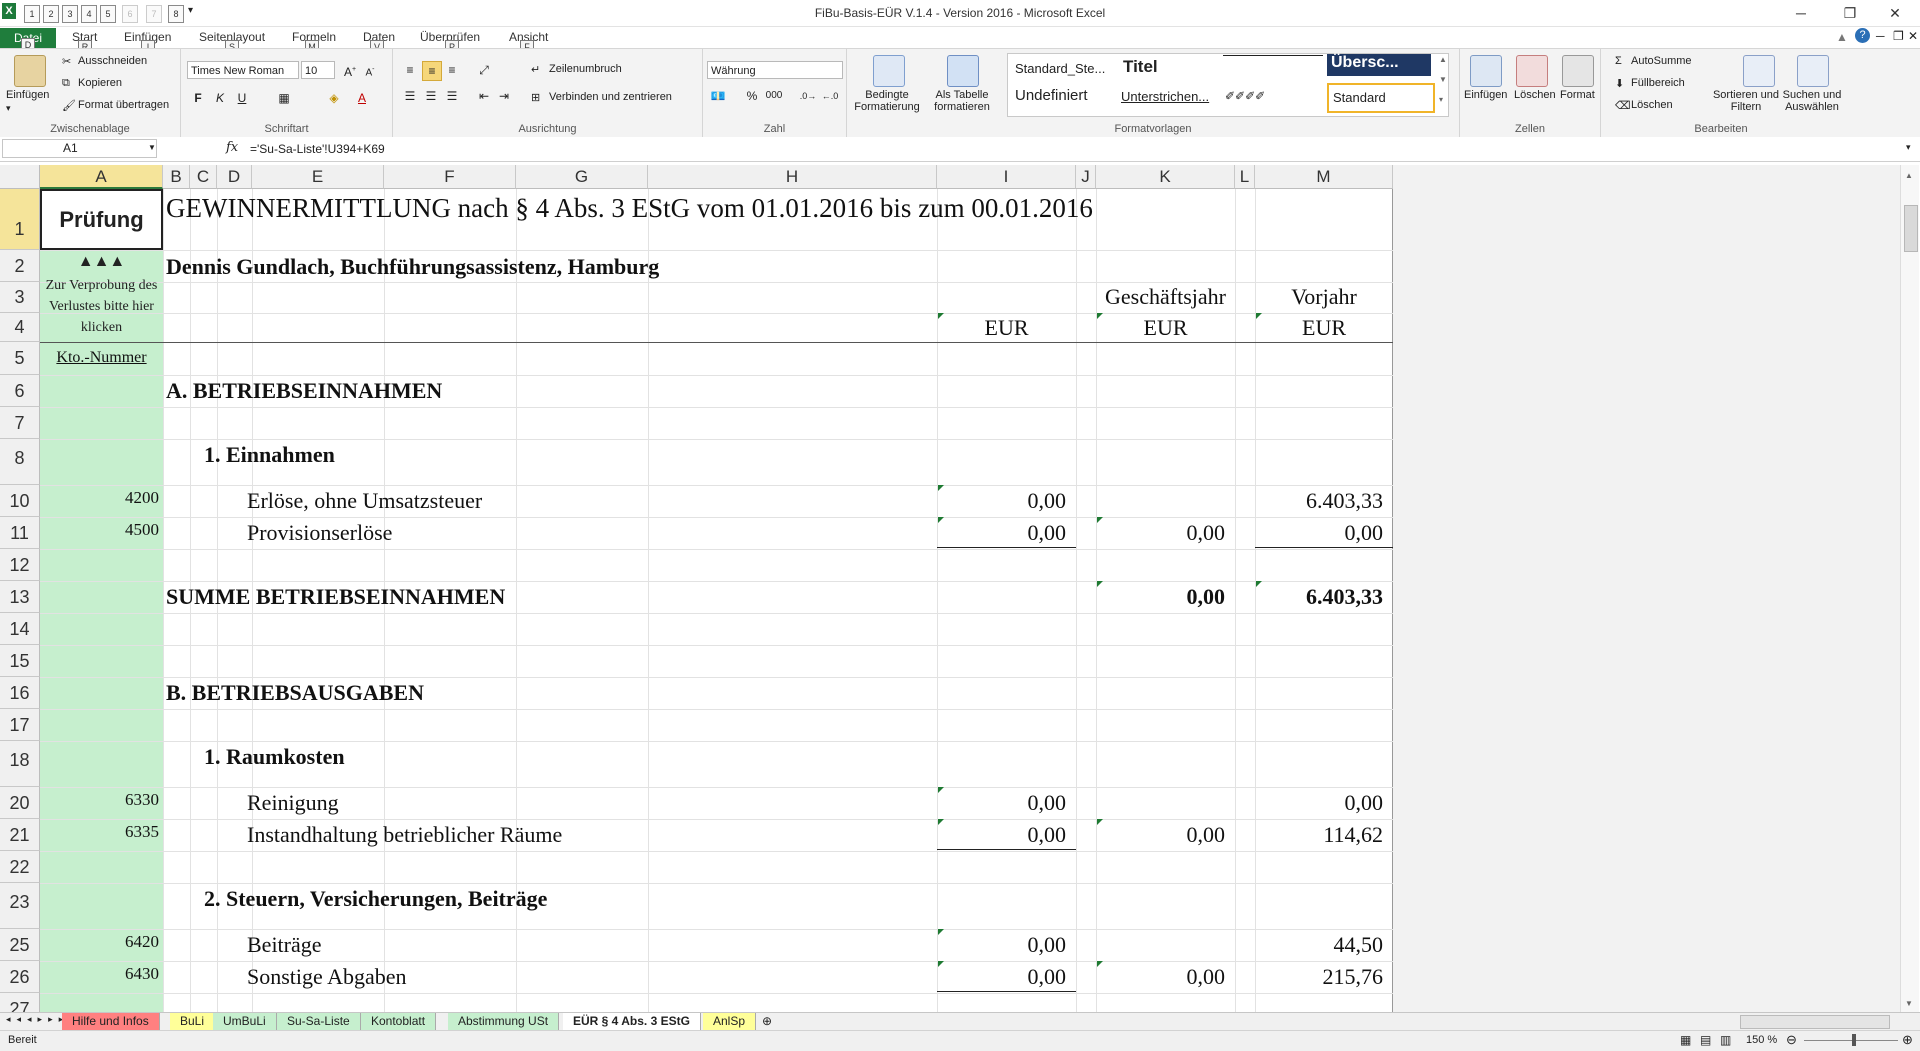  What do you see at coordinates (792, 177) in the screenshot?
I see `col-header-h: H` at bounding box center [792, 177].